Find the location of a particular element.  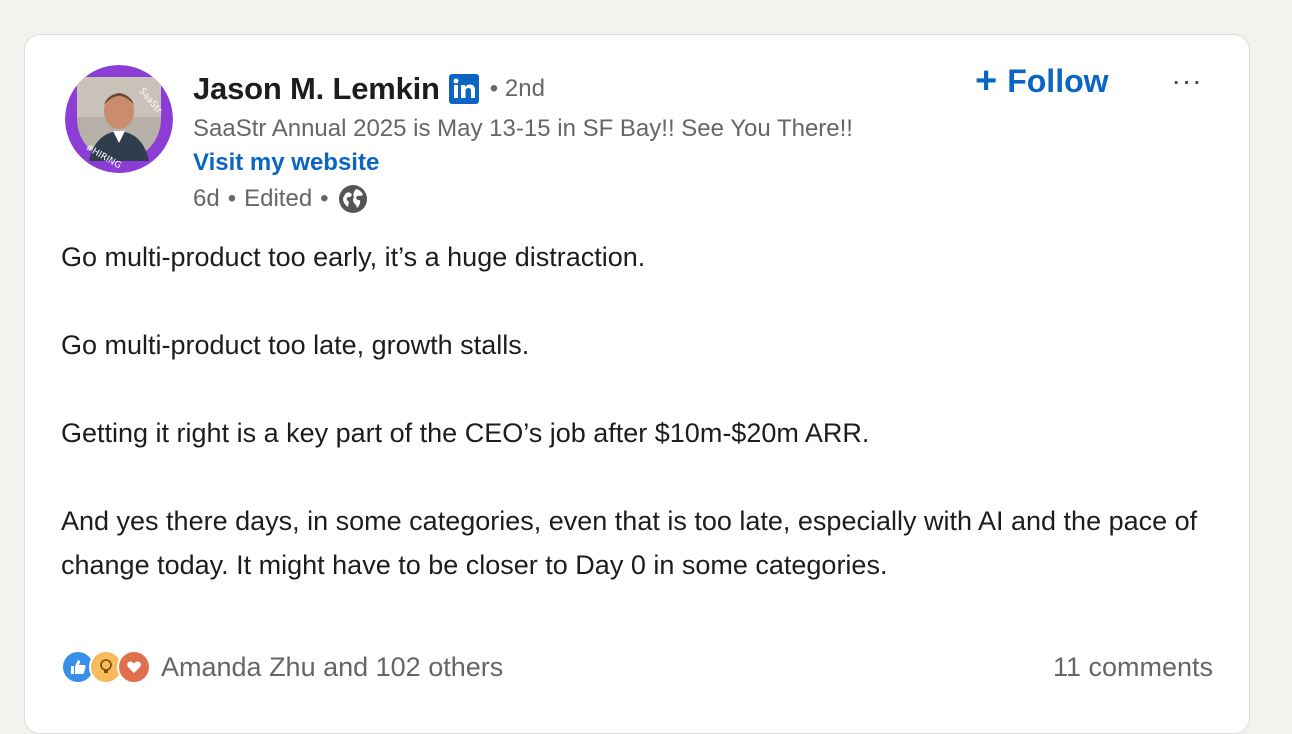

avatar-image: #HIRING SaaStr is located at coordinates (119, 119).